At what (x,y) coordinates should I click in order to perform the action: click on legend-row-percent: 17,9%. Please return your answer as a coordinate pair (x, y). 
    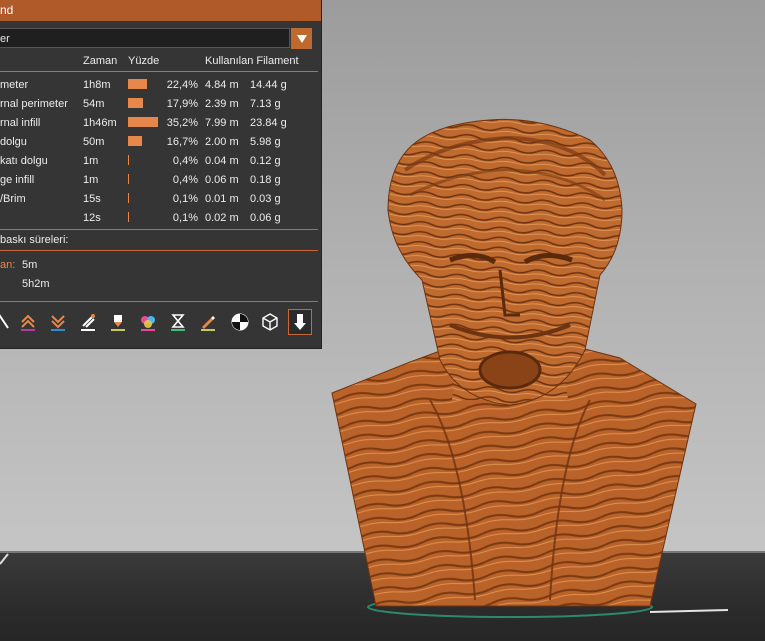
    Looking at the image, I should click on (182, 104).